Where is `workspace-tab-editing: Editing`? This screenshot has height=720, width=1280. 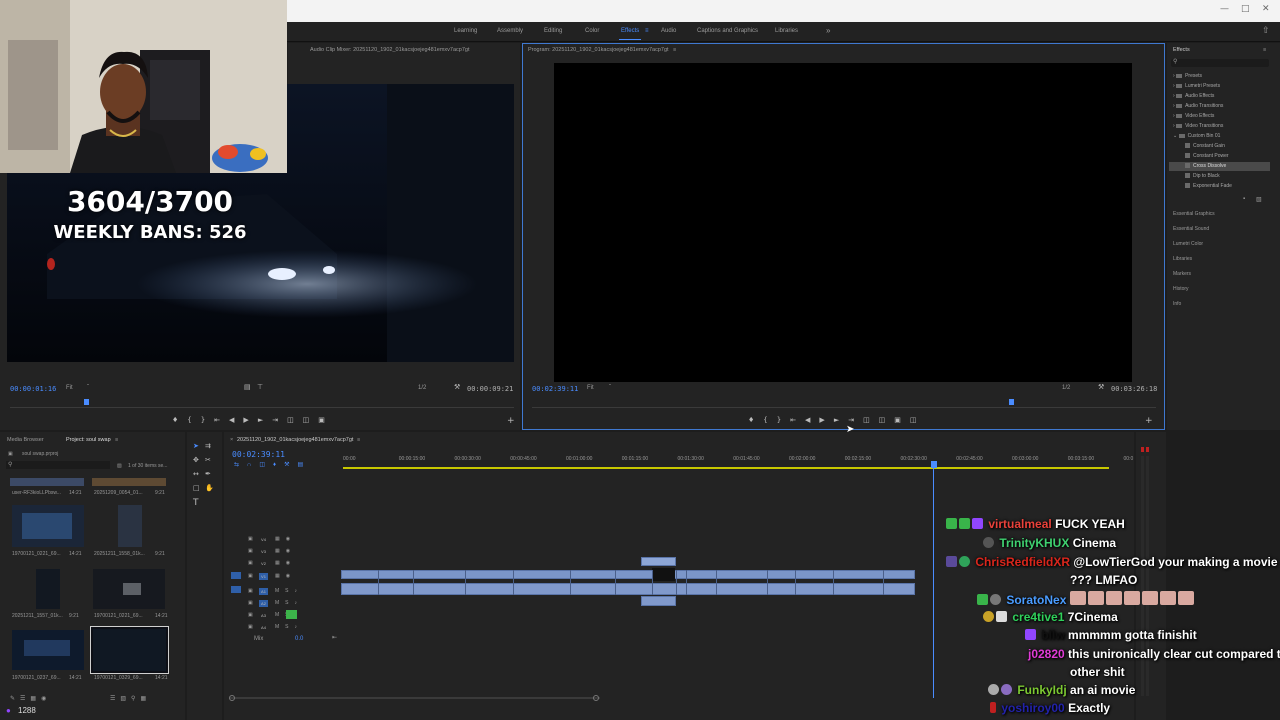
workspace-tab-editing: Editing is located at coordinates (553, 31).